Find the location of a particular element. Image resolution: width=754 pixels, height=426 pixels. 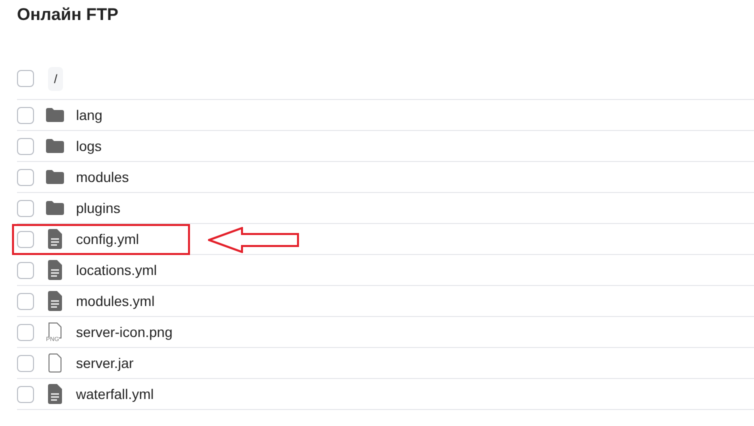

file-row: waterfall.yml is located at coordinates (385, 394).